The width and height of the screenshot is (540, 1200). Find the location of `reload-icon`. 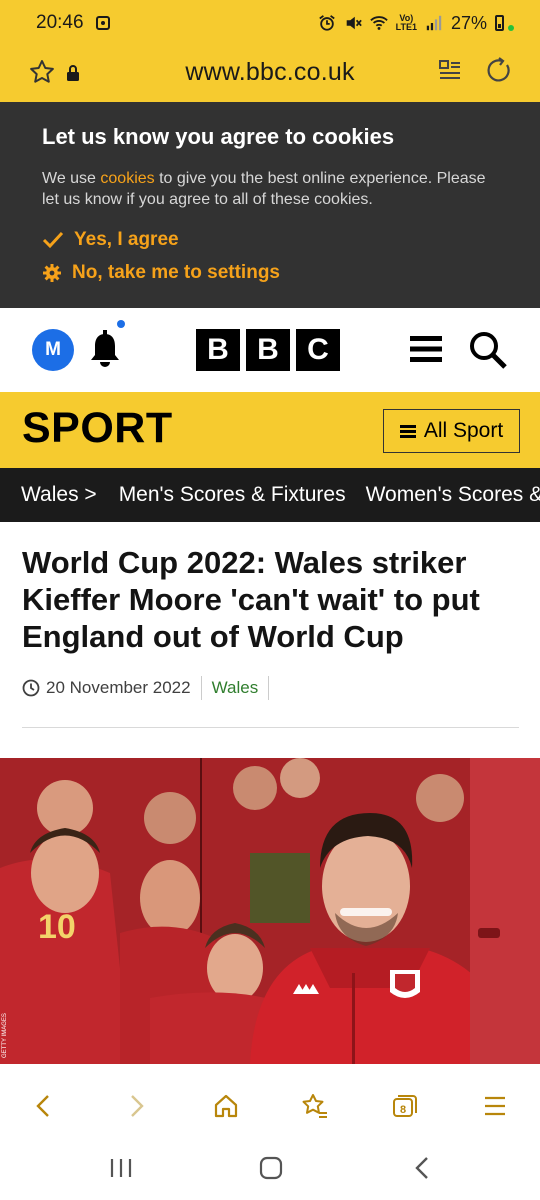

reload-icon is located at coordinates (499, 70).